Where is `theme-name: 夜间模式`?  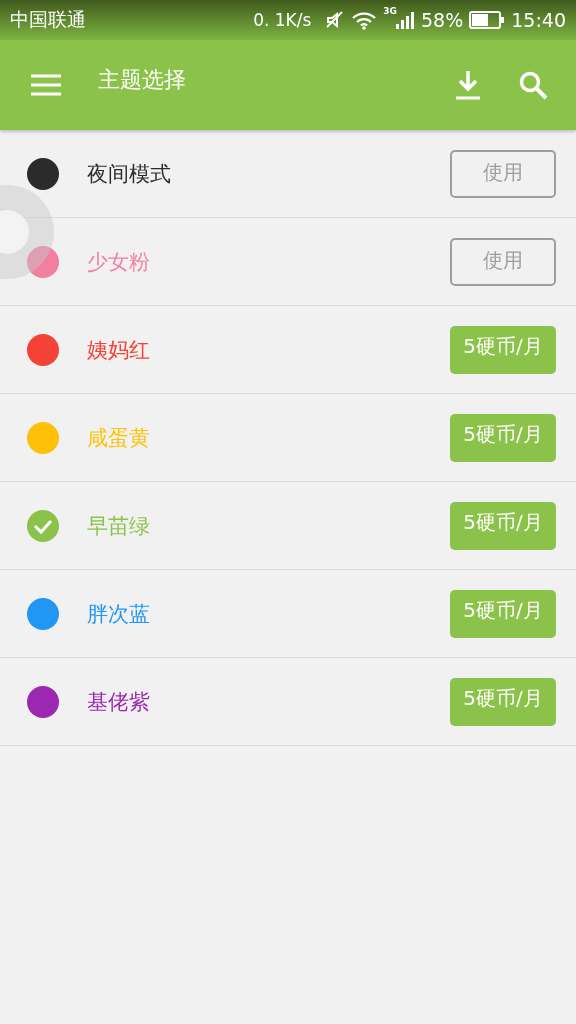 theme-name: 夜间模式 is located at coordinates (129, 174).